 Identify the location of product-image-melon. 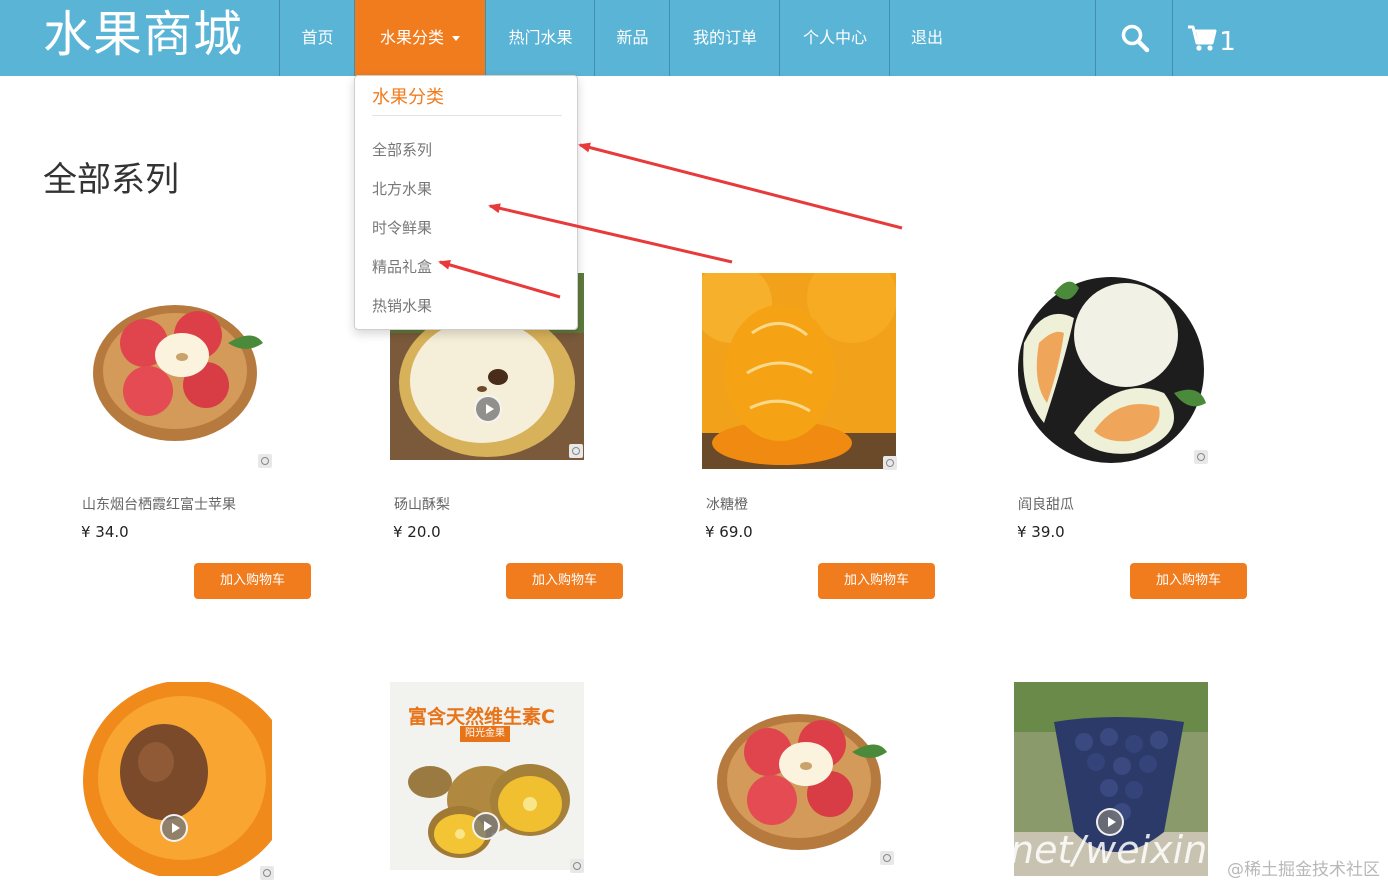
(1111, 370).